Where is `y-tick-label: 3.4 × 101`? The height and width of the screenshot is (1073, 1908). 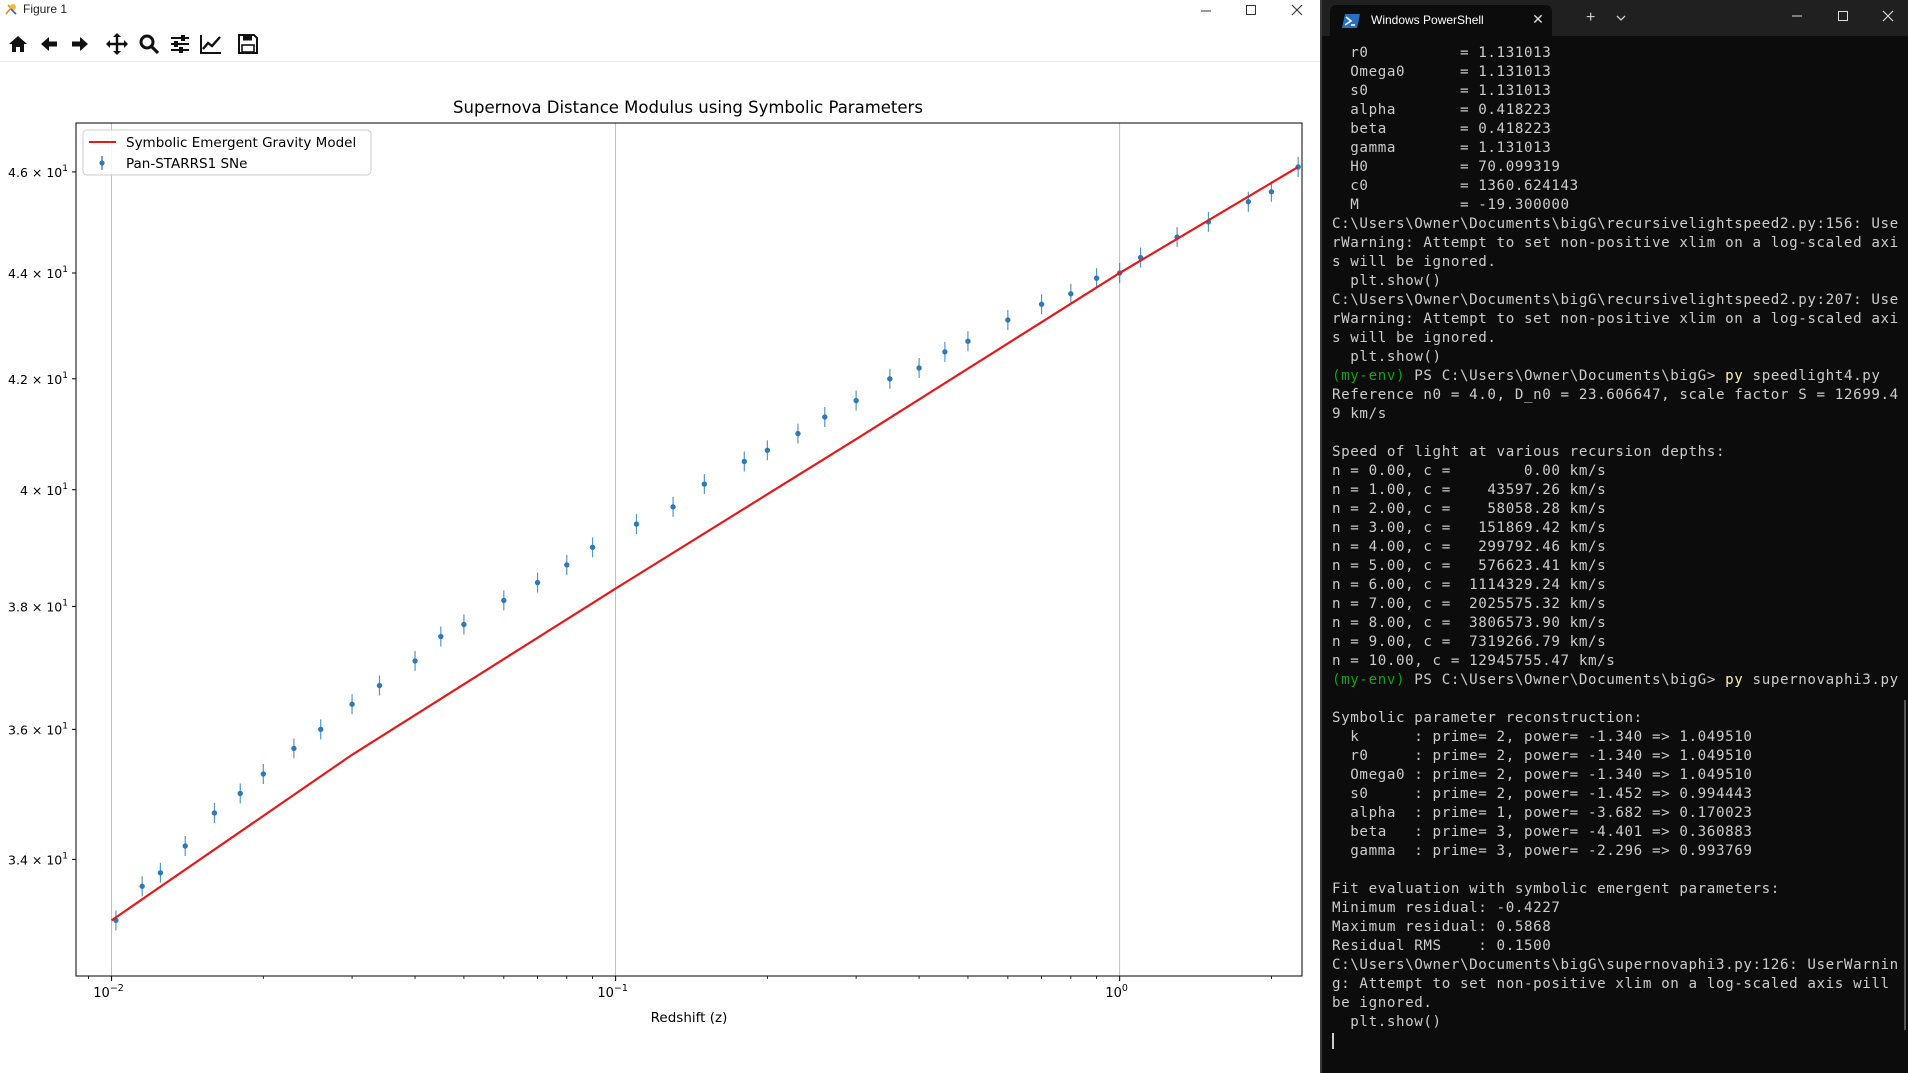 y-tick-label: 3.4 × 101 is located at coordinates (38, 859).